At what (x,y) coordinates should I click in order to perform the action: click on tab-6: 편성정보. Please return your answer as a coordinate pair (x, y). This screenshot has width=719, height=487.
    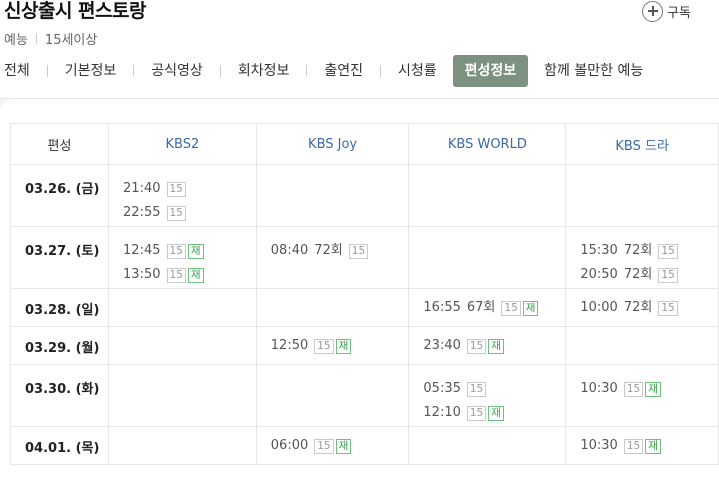
    Looking at the image, I should click on (490, 71).